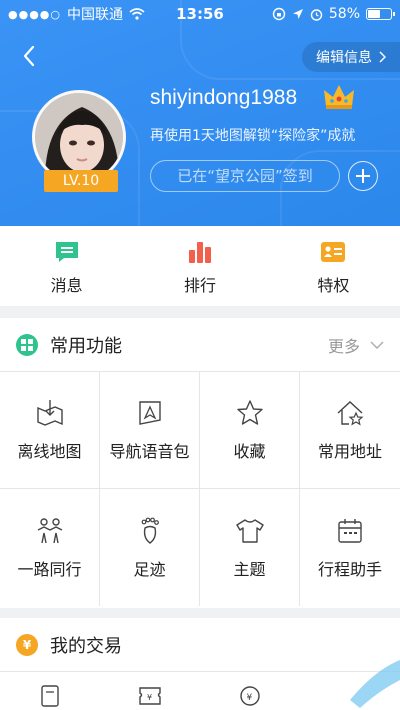 The image size is (400, 710). Describe the element at coordinates (297, 14) in the screenshot. I see `location-icon` at that location.